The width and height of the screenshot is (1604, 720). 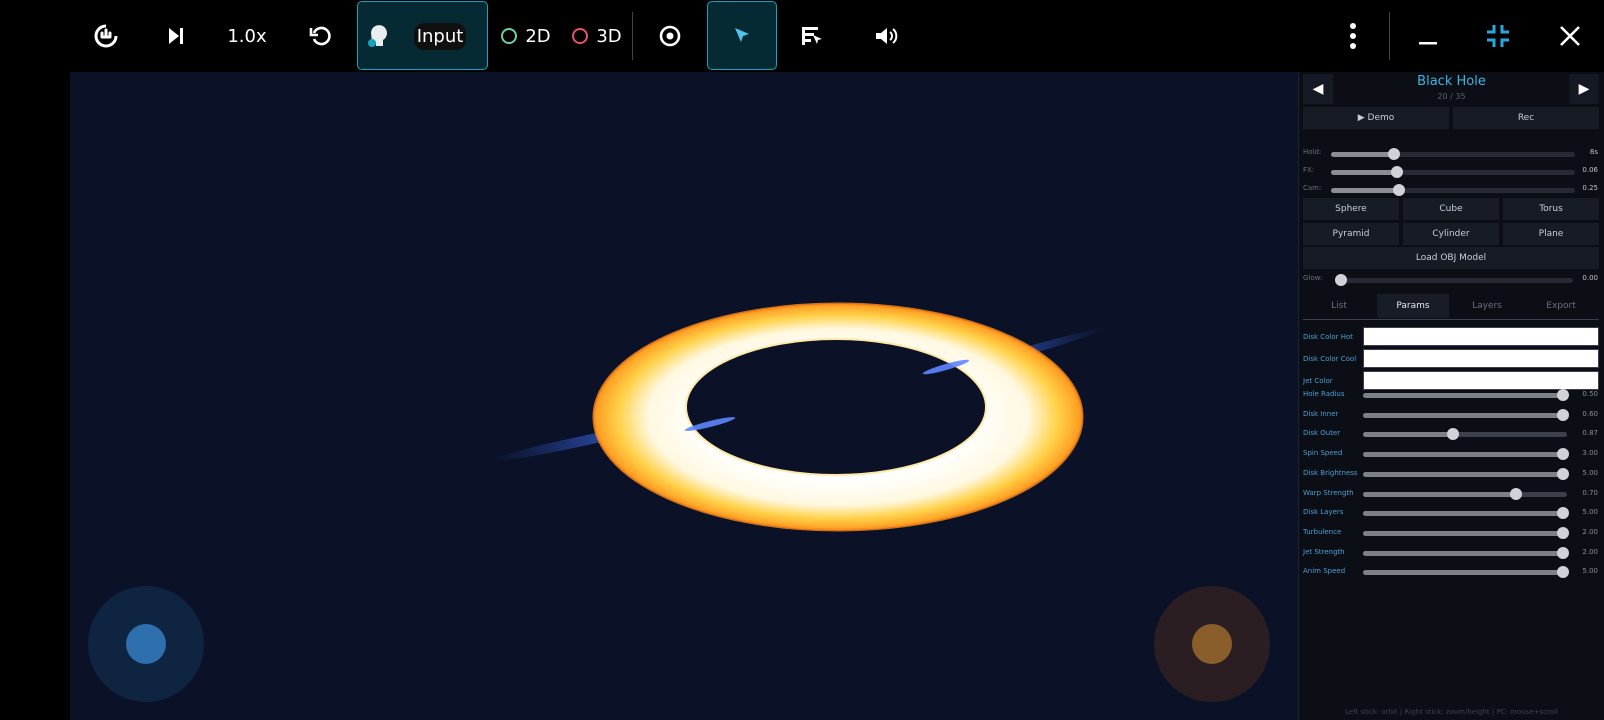 I want to click on preset-title: Black Hole, so click(x=1451, y=81).